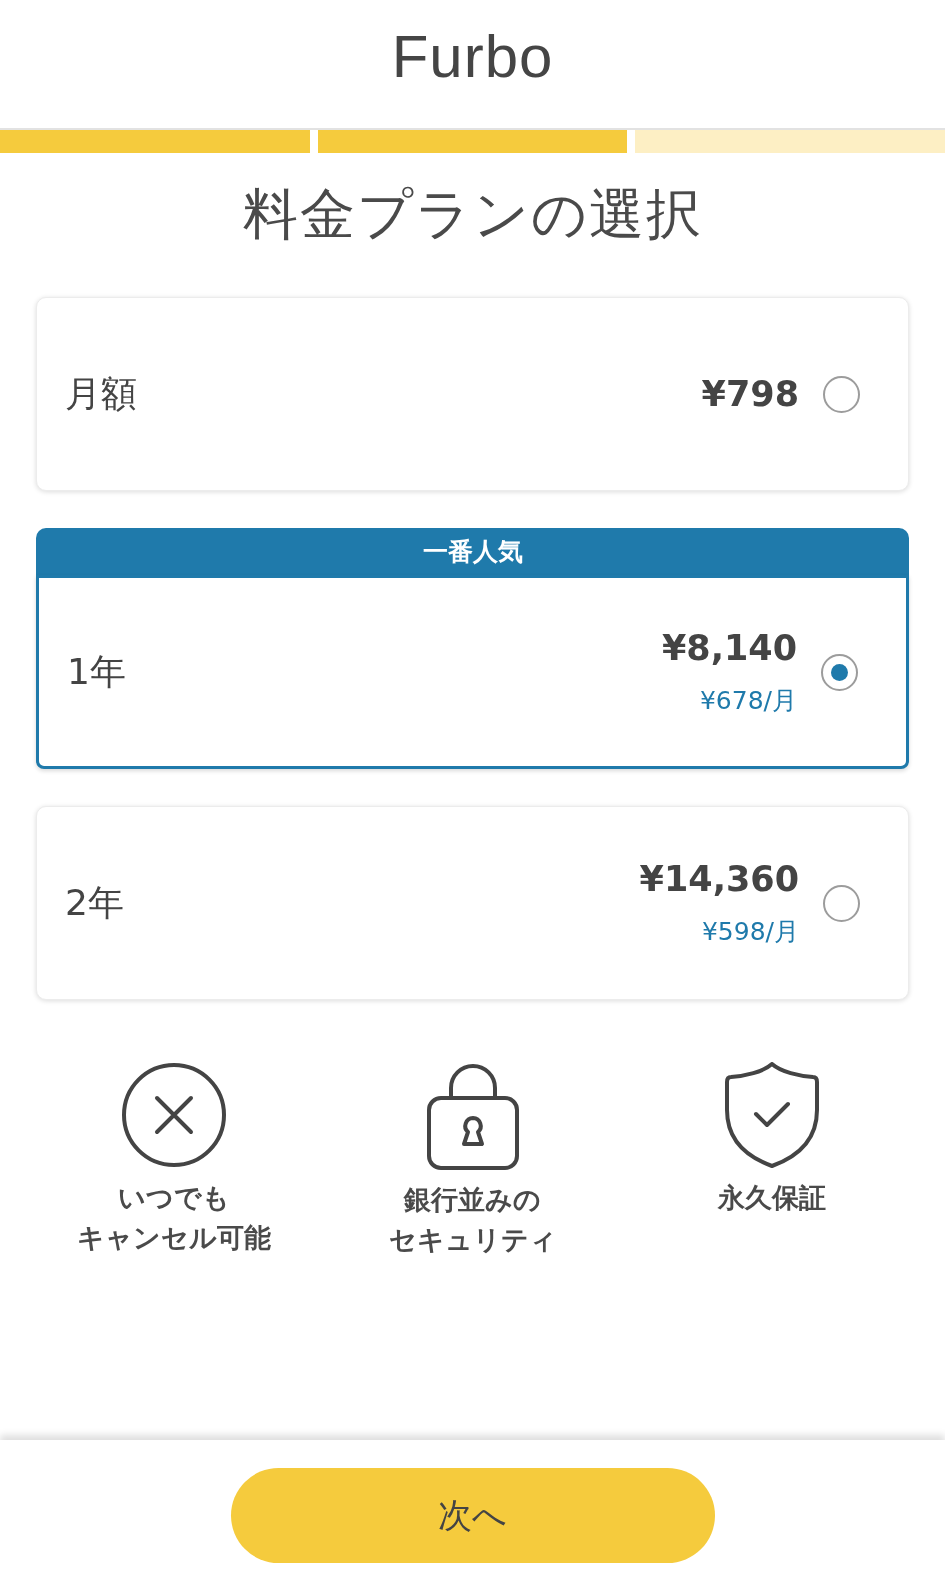 The width and height of the screenshot is (945, 1588). I want to click on next-button: 次へ, so click(472, 1515).